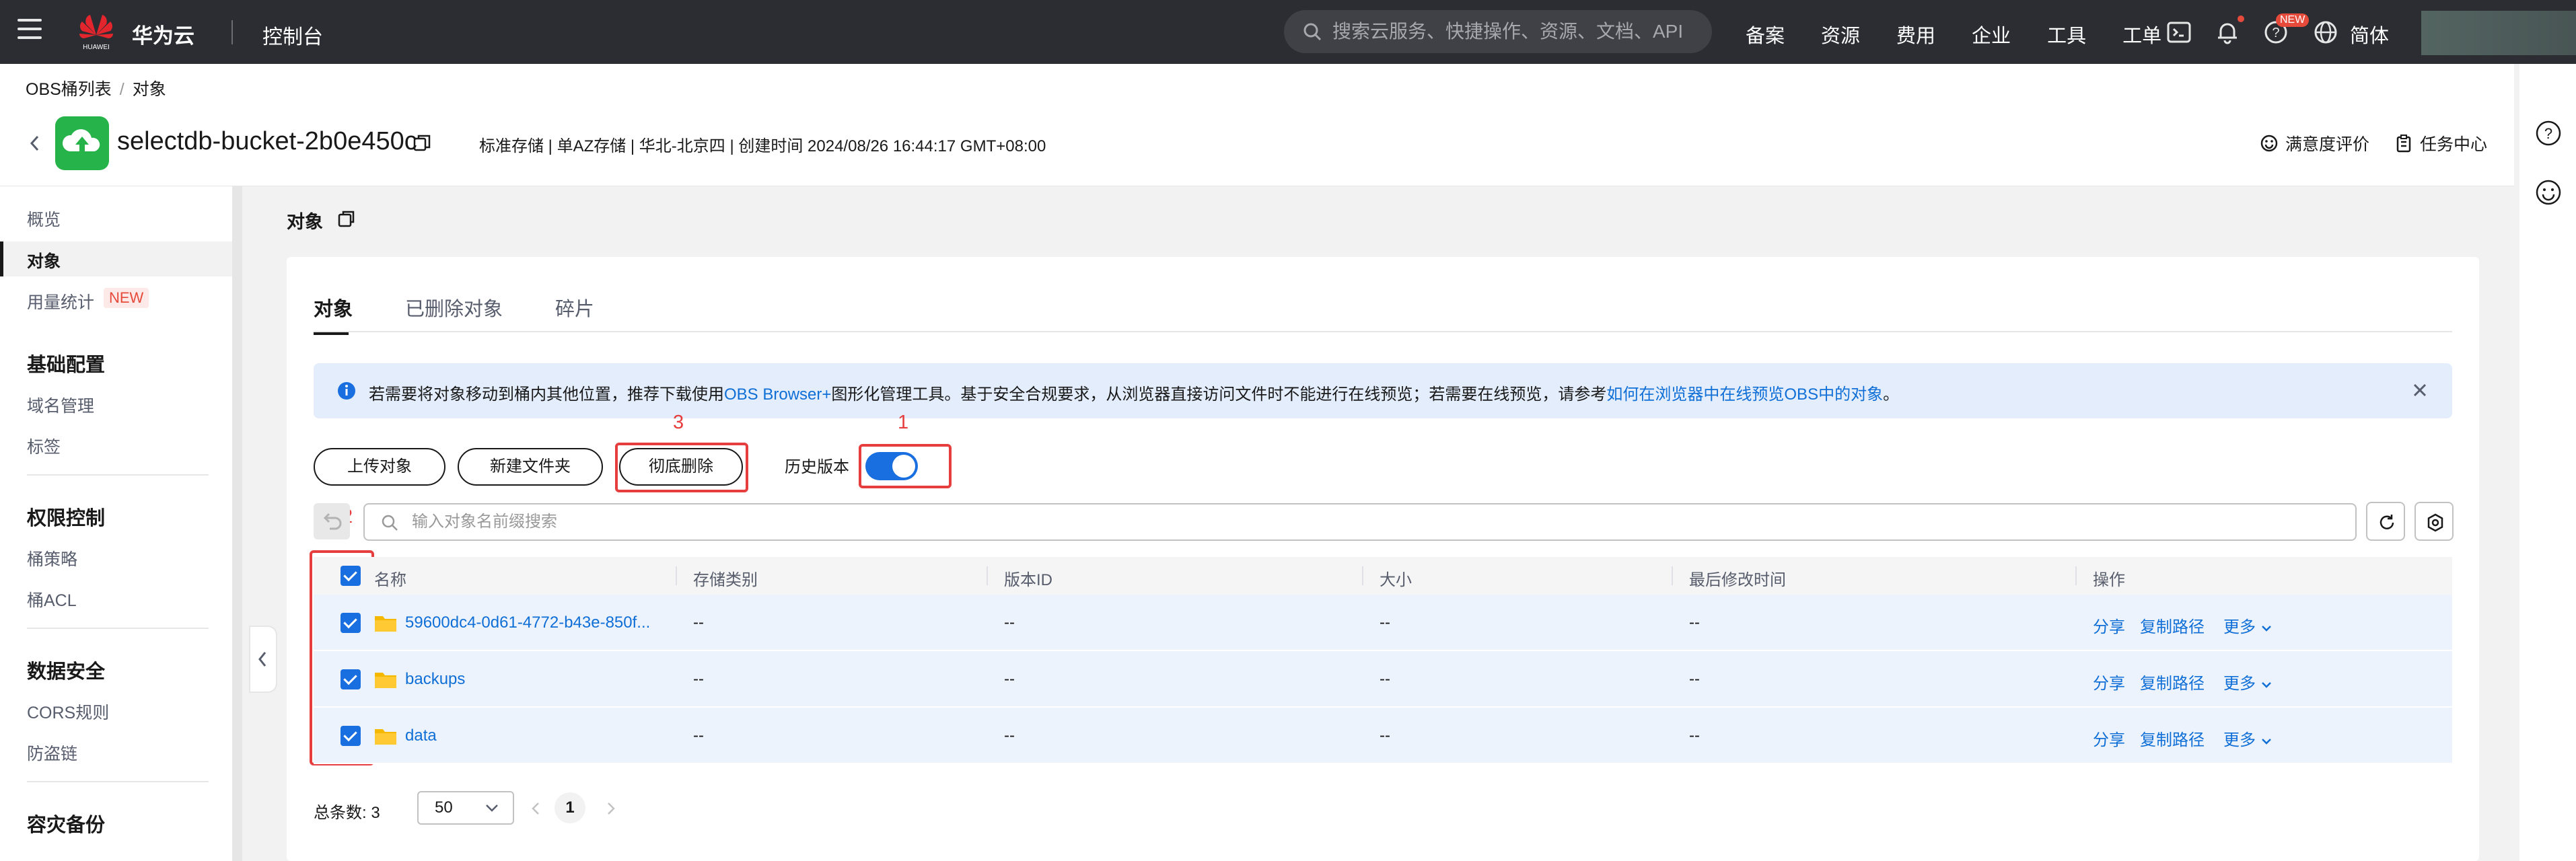 The width and height of the screenshot is (2576, 861). I want to click on tab-objects: 对象, so click(333, 314).